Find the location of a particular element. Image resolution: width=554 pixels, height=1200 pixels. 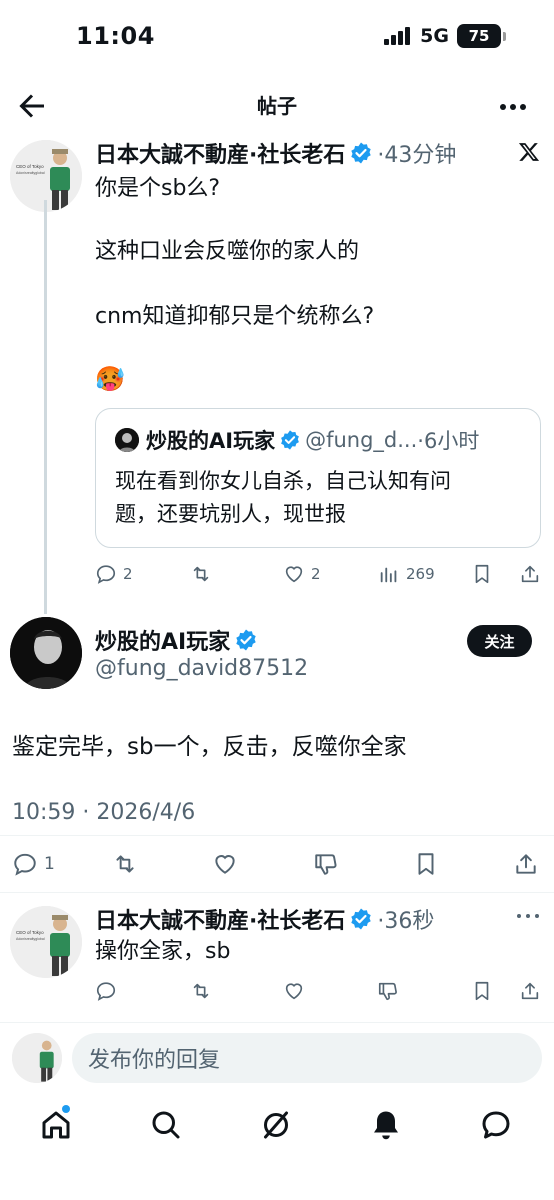

reply-tweet-text: 操你全家，sb is located at coordinates (163, 951).